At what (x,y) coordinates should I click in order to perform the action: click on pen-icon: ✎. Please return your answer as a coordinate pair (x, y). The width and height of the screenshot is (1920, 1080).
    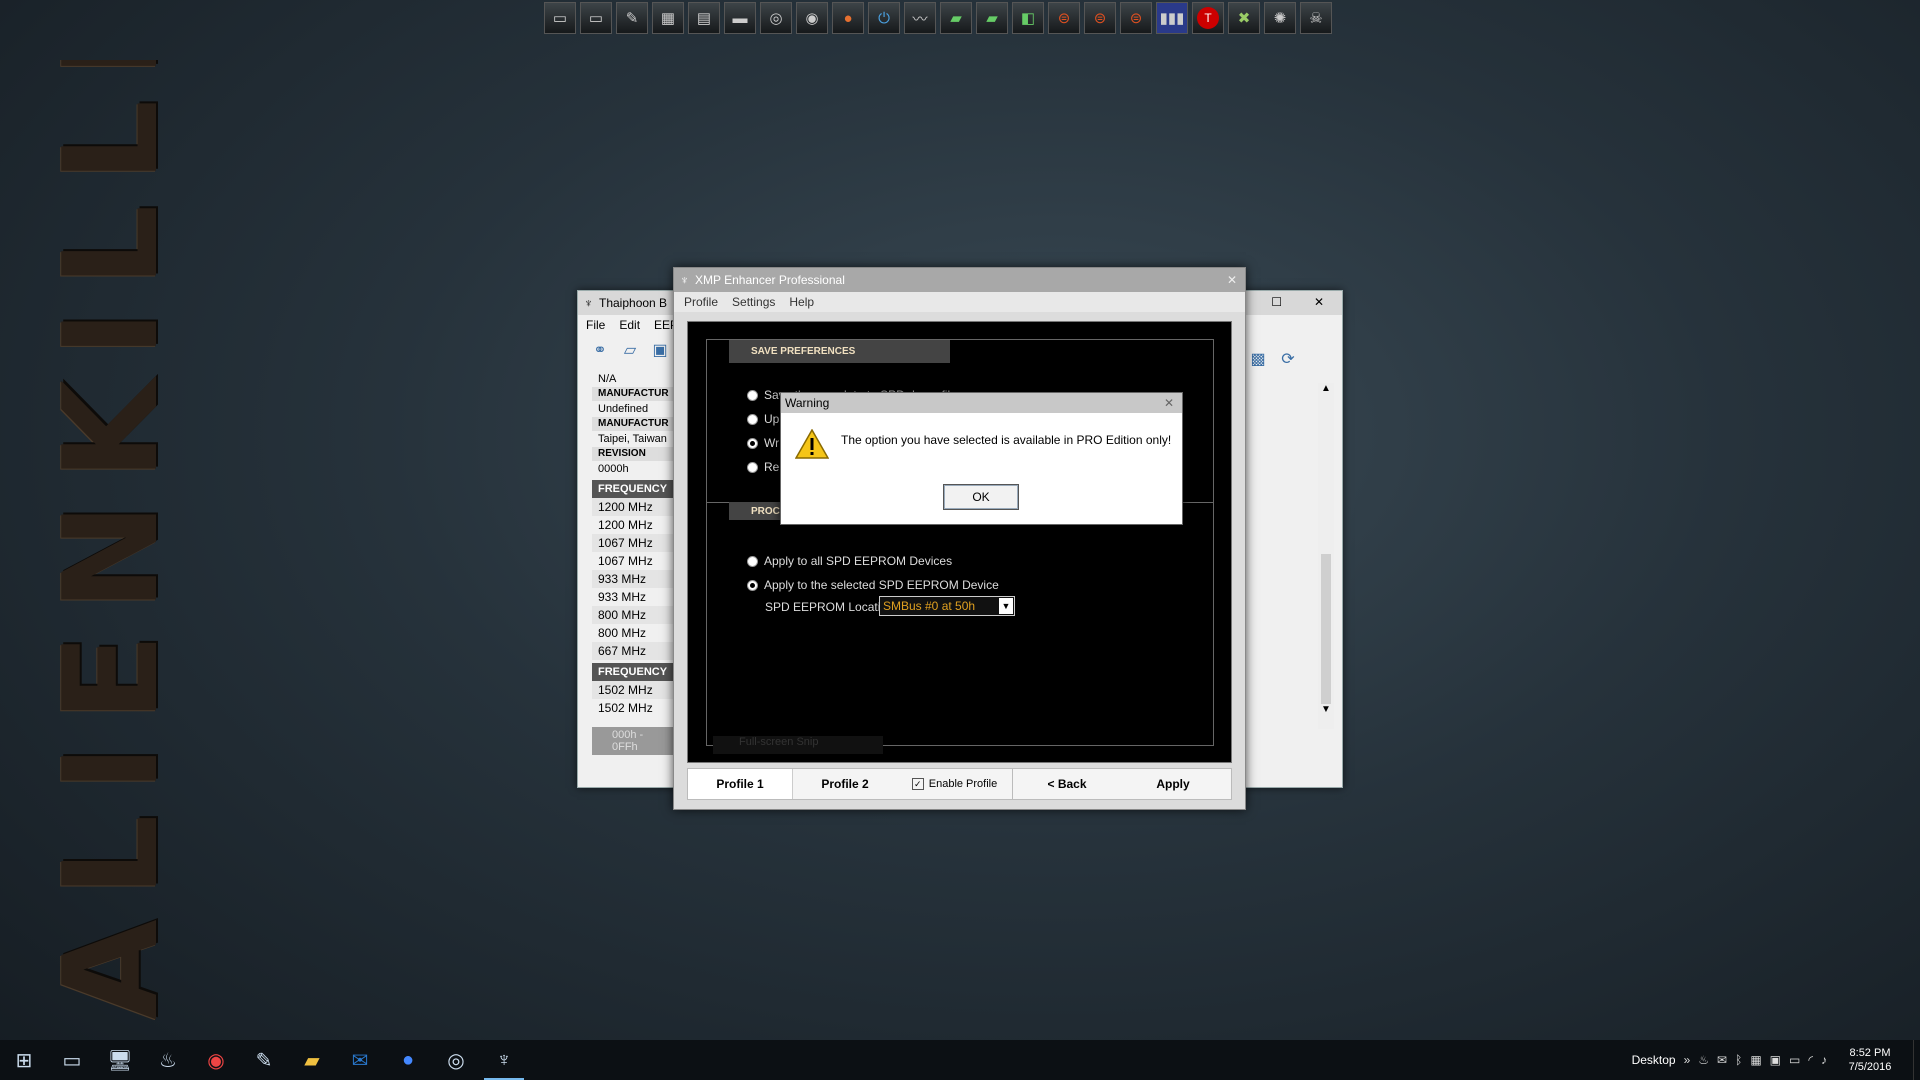
    Looking at the image, I should click on (632, 18).